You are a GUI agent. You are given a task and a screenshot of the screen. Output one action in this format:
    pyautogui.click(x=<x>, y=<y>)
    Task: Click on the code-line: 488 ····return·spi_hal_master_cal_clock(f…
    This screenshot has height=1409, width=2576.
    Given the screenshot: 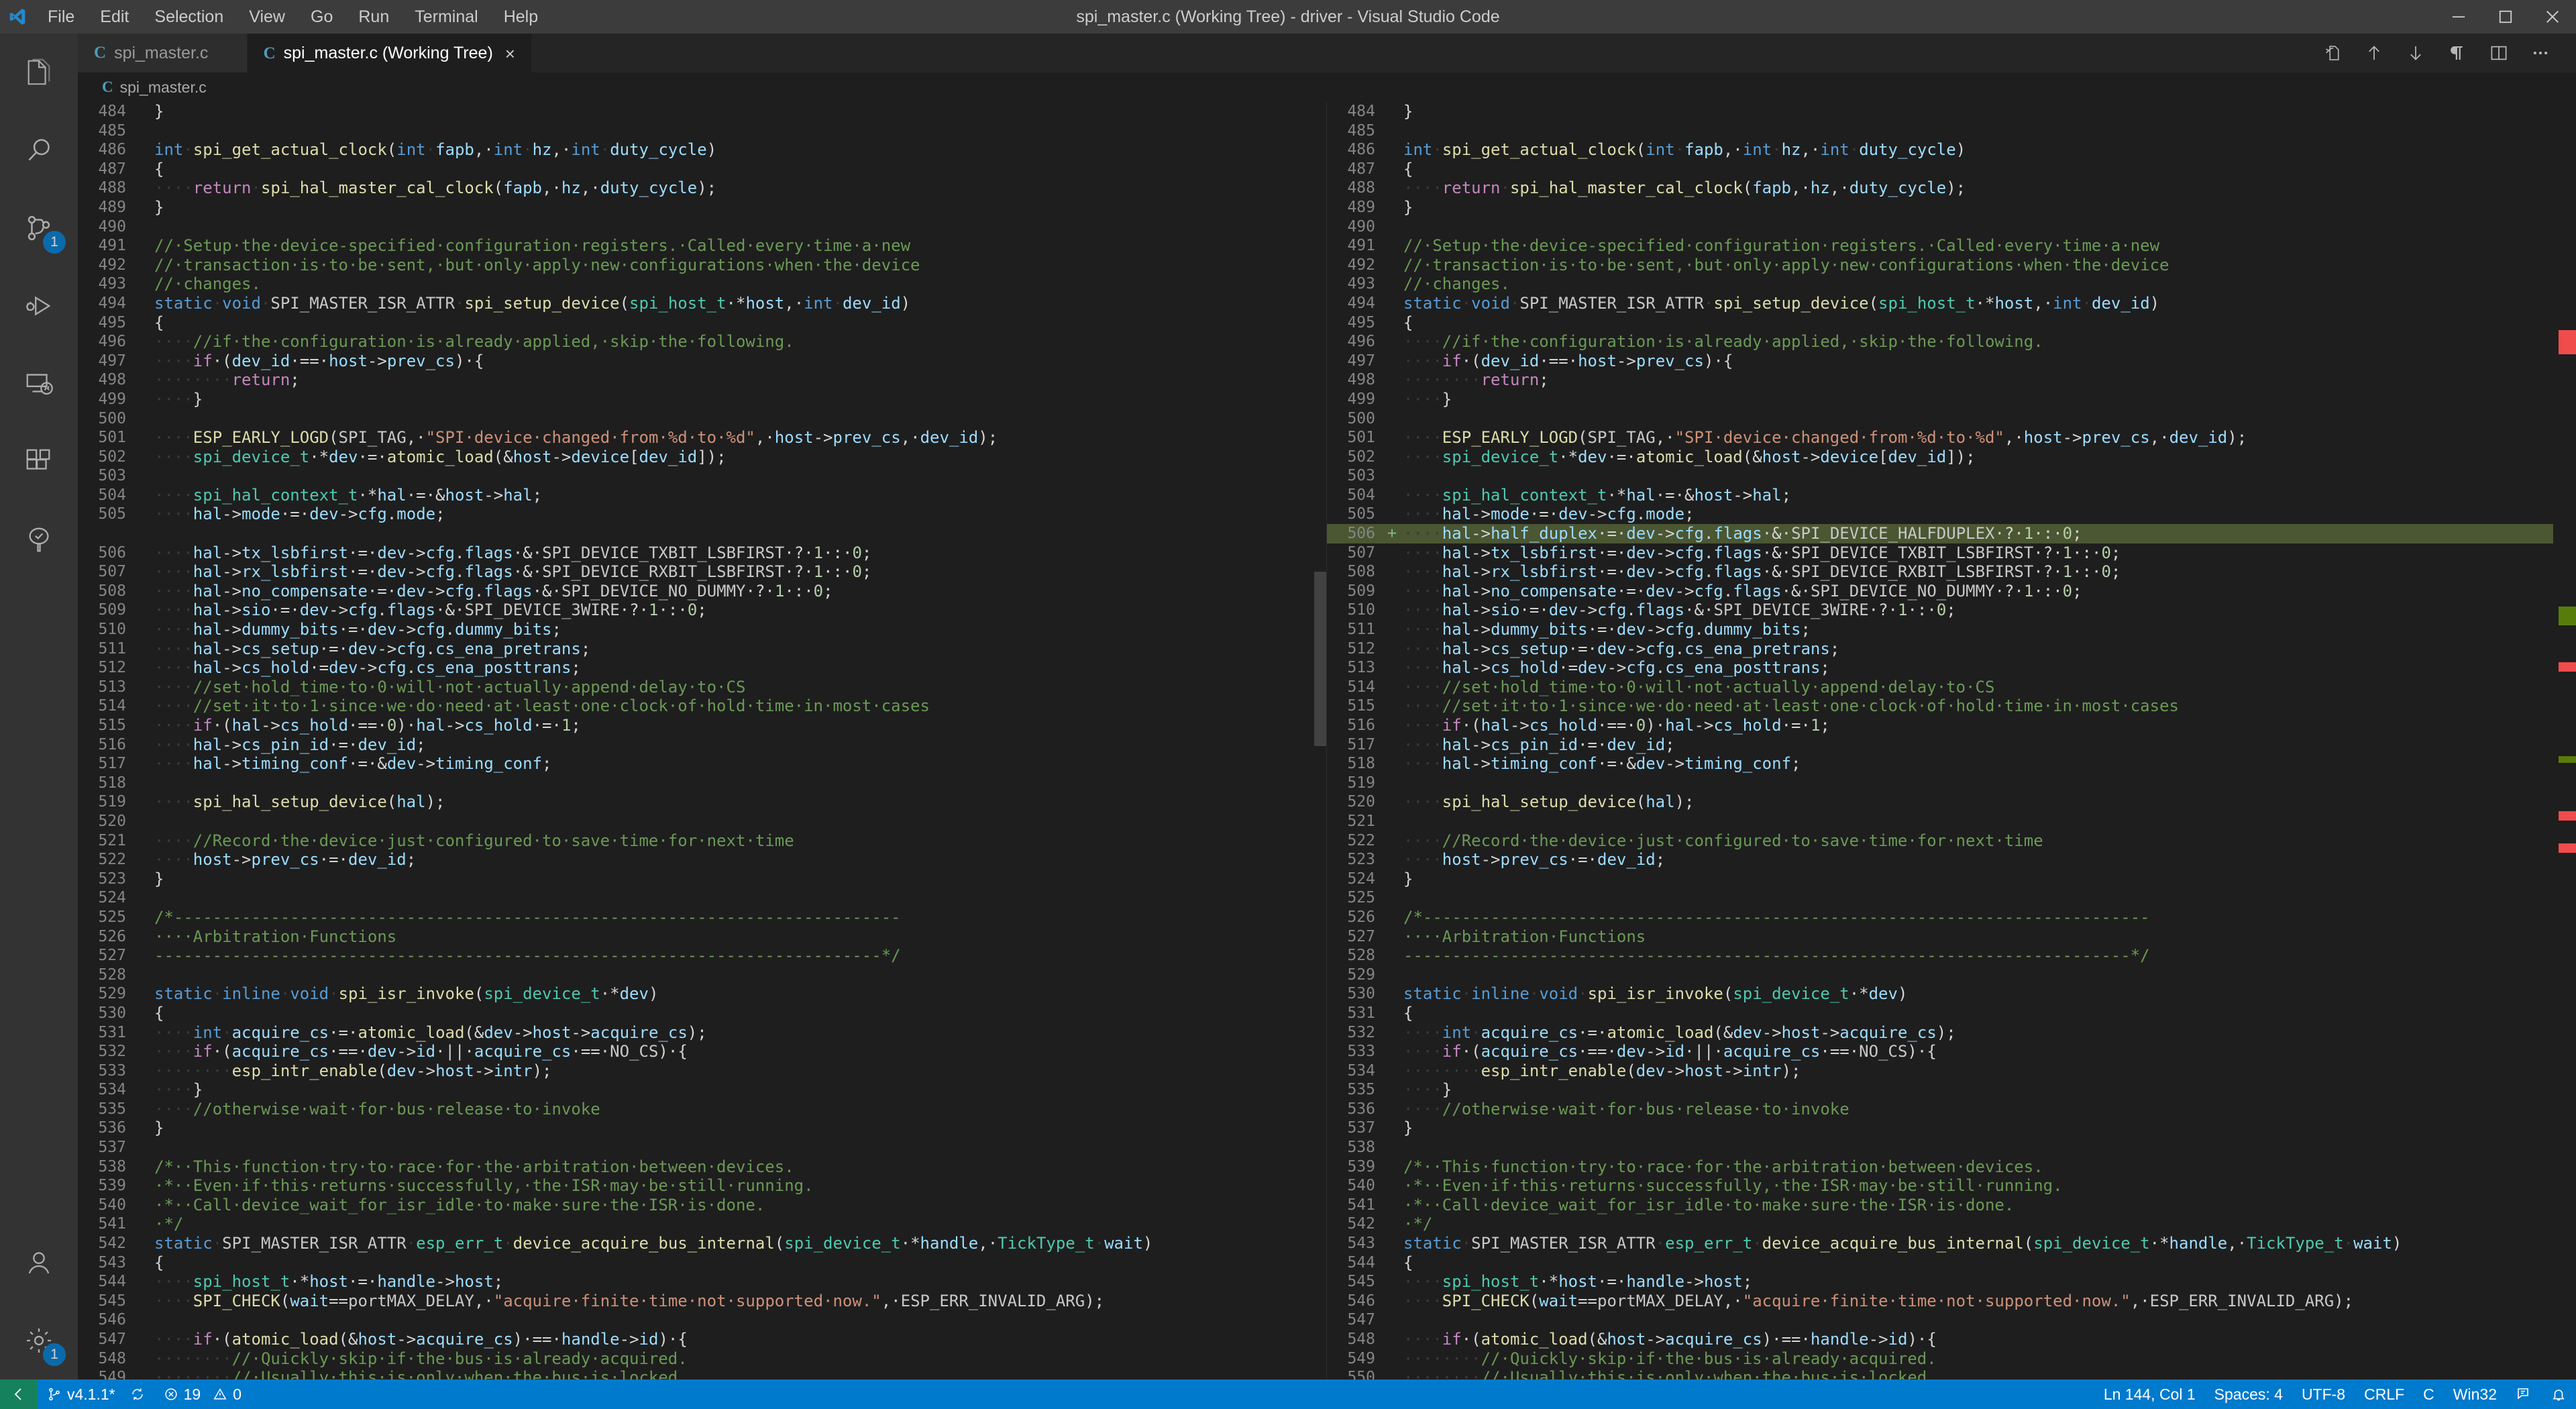 What is the action you would take?
    pyautogui.click(x=702, y=188)
    